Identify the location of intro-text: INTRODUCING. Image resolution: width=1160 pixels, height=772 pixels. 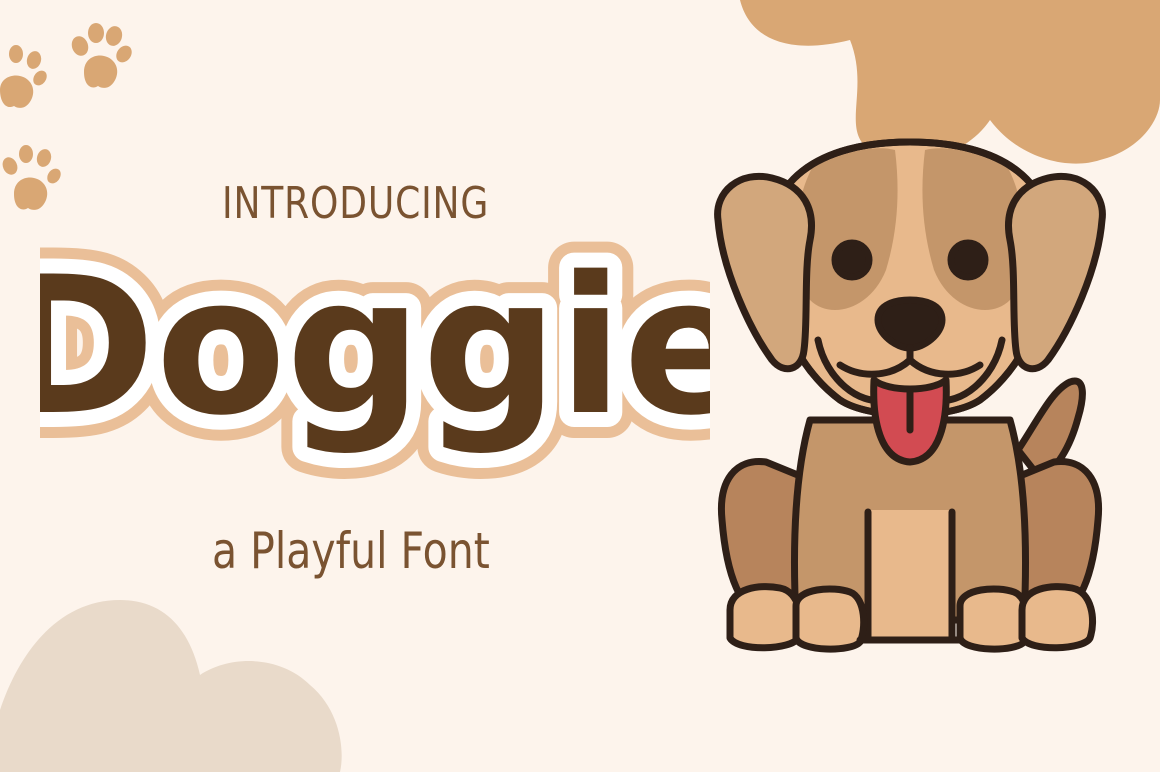
(356, 203).